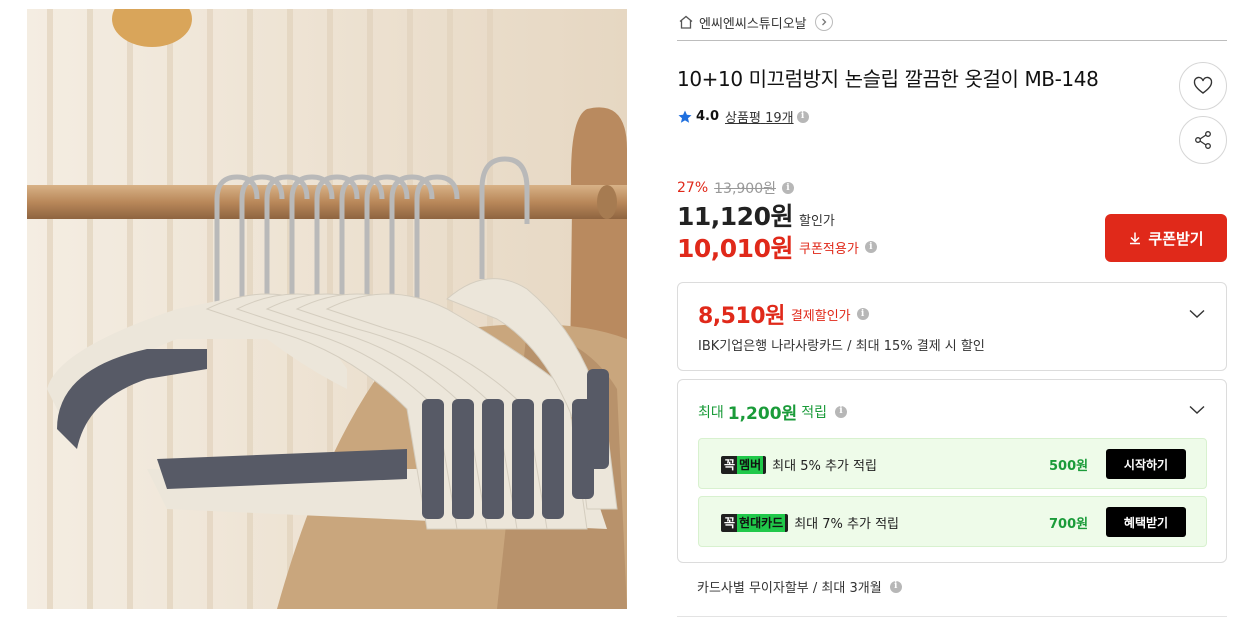 This screenshot has width=1253, height=621. What do you see at coordinates (816, 221) in the screenshot?
I see `sale-price-label: 할인가` at bounding box center [816, 221].